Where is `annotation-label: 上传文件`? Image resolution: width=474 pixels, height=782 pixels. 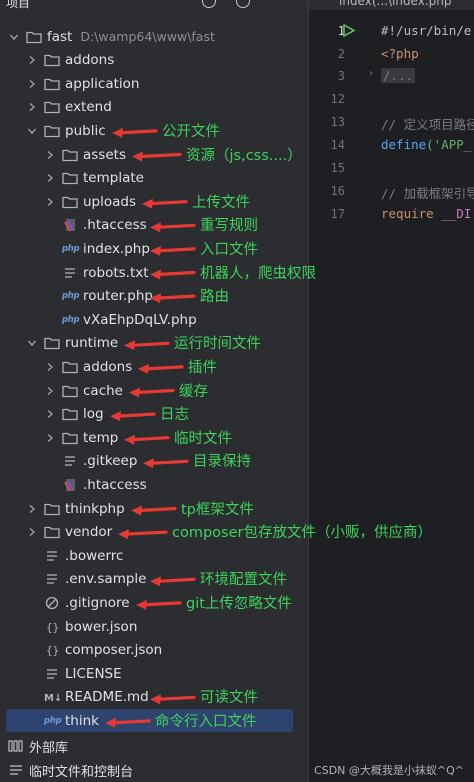 annotation-label: 上传文件 is located at coordinates (221, 202).